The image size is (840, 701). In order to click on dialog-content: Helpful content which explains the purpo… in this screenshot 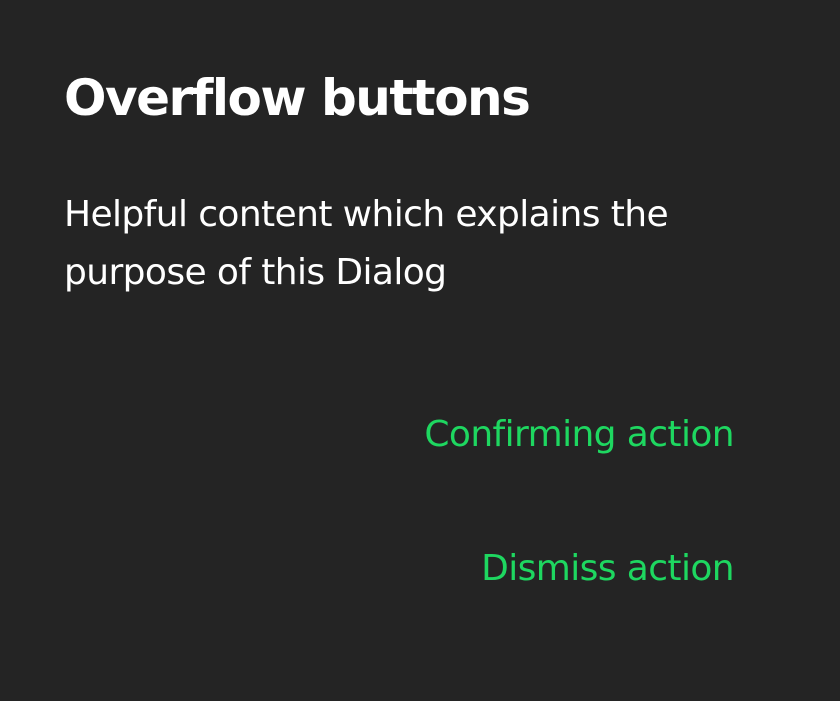, I will do `click(366, 243)`.